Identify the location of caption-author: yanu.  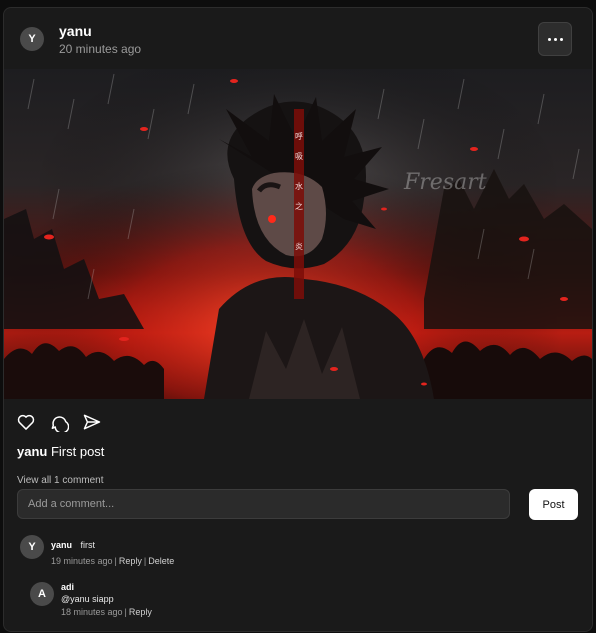
(32, 451).